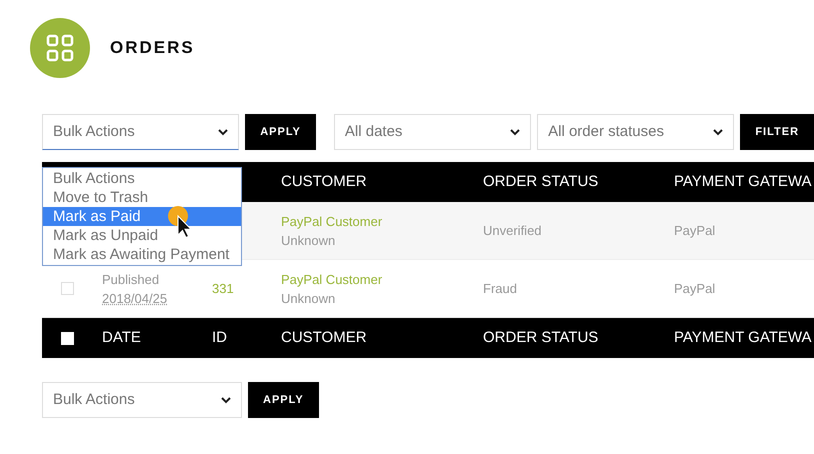  I want to click on date-text: 2018/04/25, so click(135, 299).